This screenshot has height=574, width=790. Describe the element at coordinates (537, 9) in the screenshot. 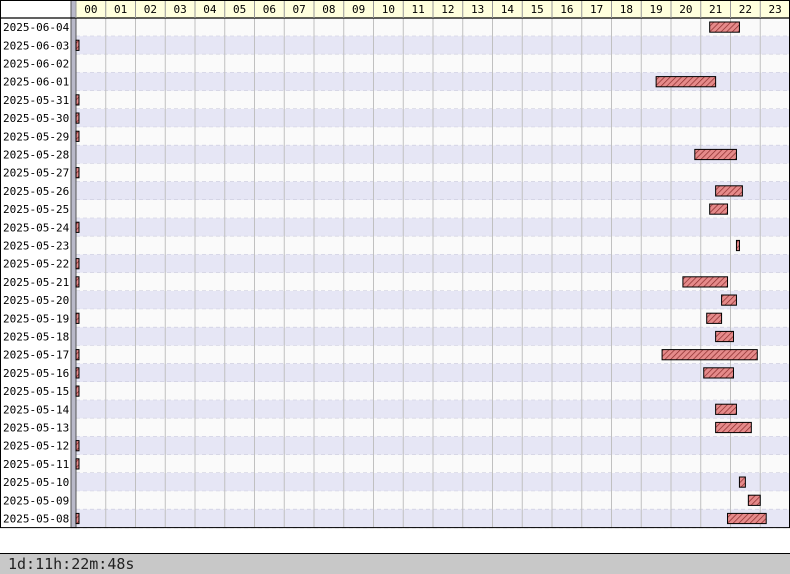

I see `hour-label: 15` at that location.